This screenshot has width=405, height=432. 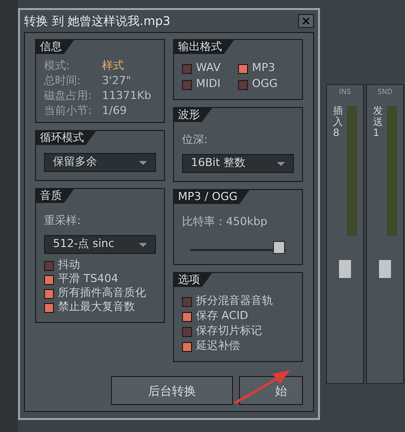 I want to click on info-value: 11371Kb, so click(x=127, y=95).